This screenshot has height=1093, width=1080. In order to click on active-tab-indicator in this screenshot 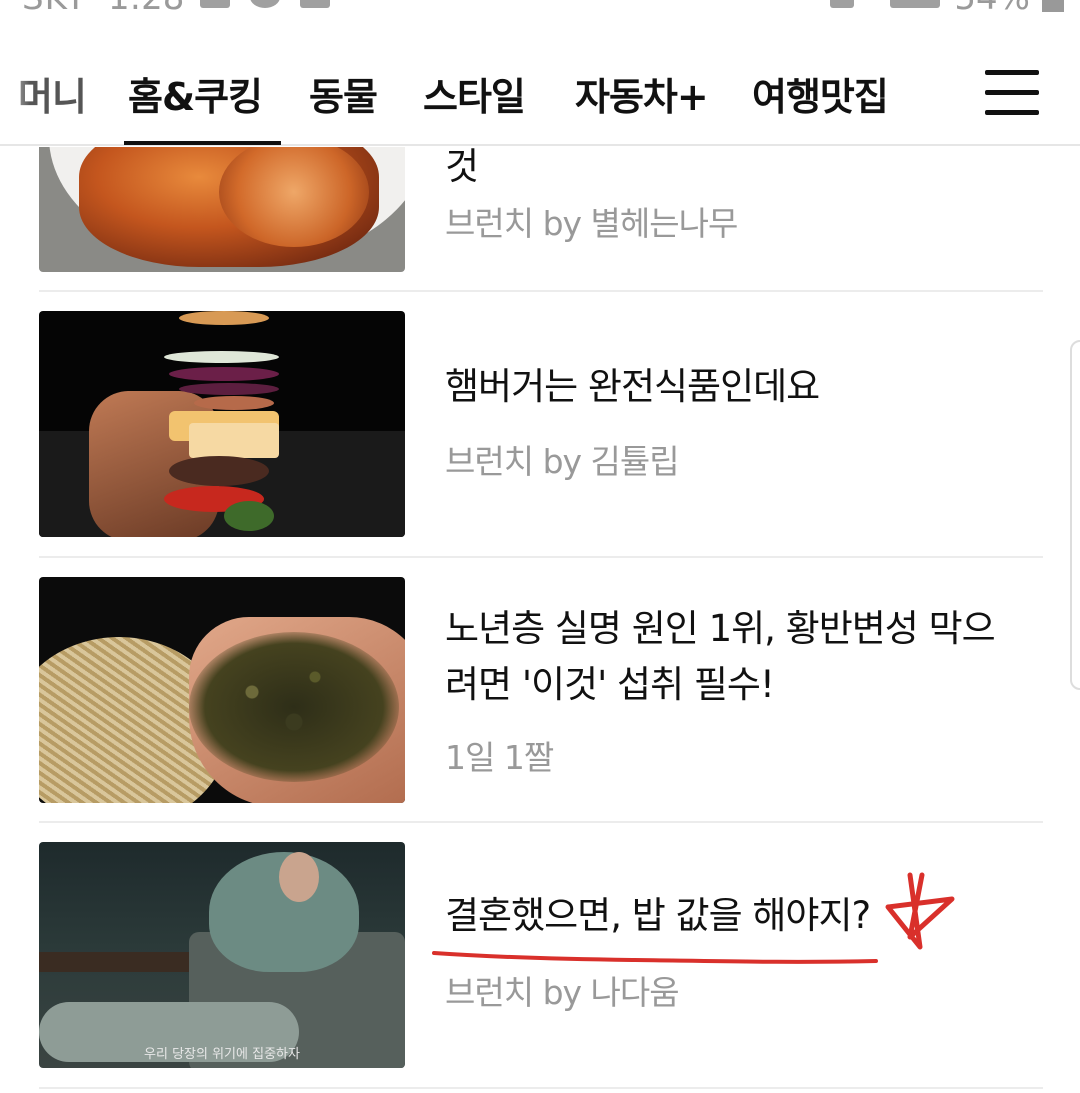, I will do `click(202, 143)`.